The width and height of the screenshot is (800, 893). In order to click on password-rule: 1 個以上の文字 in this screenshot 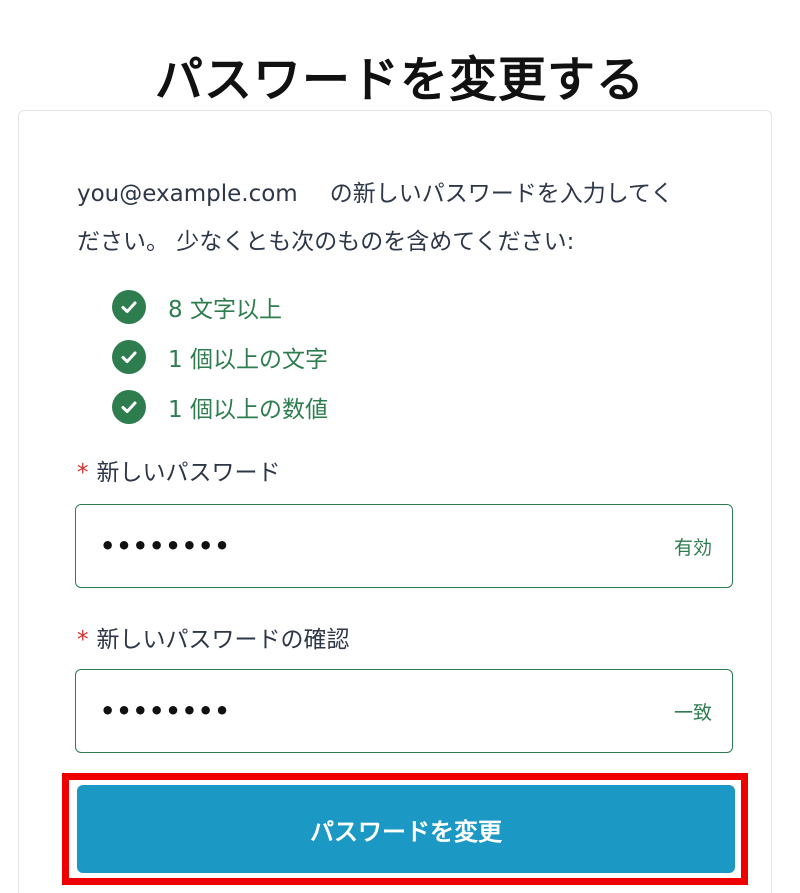, I will do `click(220, 357)`.